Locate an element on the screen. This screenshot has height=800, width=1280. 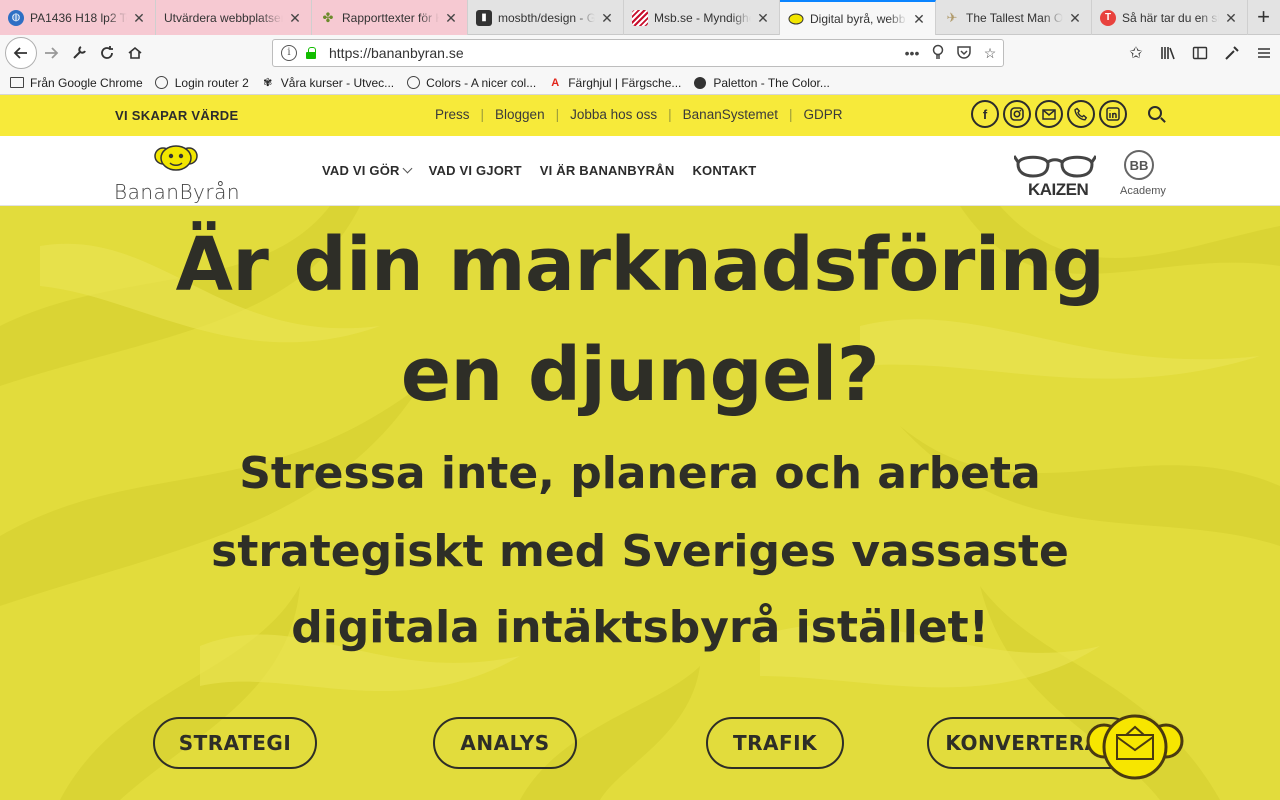
tab-bananbyran: Digital byrå, webb ✕ is located at coordinates (858, 17).